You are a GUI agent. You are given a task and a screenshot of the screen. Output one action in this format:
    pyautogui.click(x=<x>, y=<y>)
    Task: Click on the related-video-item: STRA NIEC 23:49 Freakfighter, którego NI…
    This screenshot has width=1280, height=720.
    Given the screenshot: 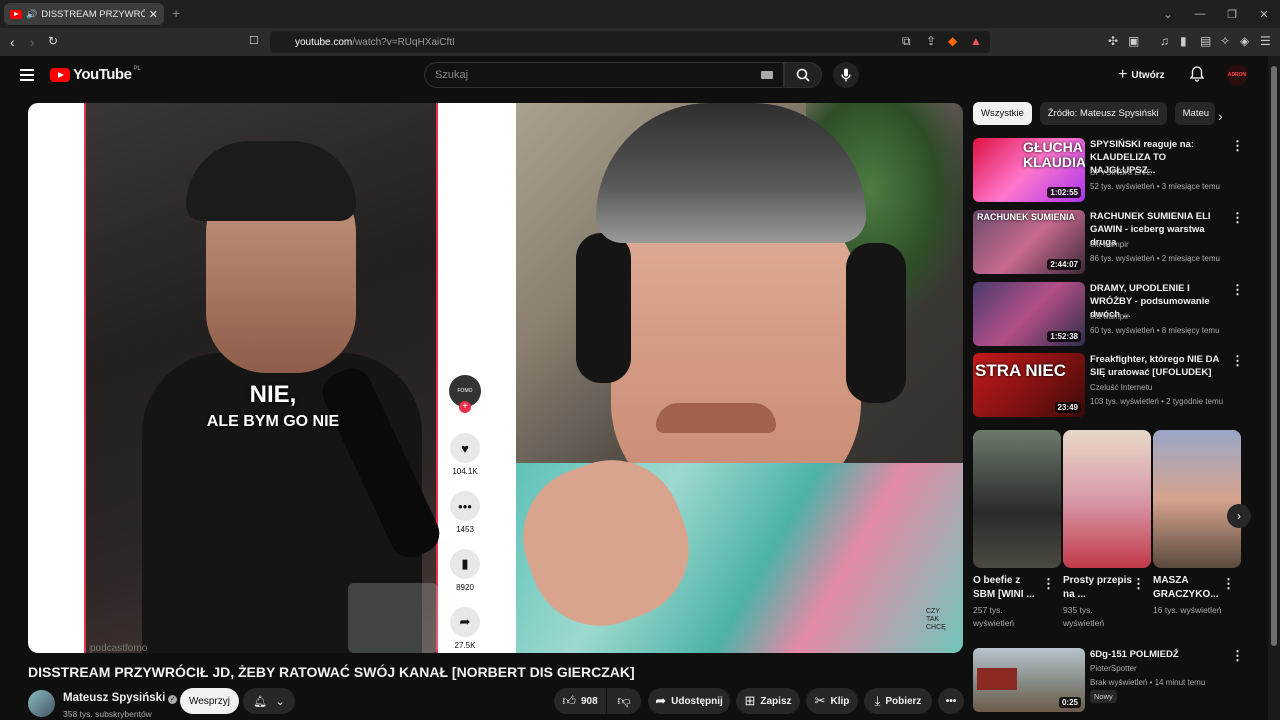 What is the action you would take?
    pyautogui.click(x=1118, y=386)
    